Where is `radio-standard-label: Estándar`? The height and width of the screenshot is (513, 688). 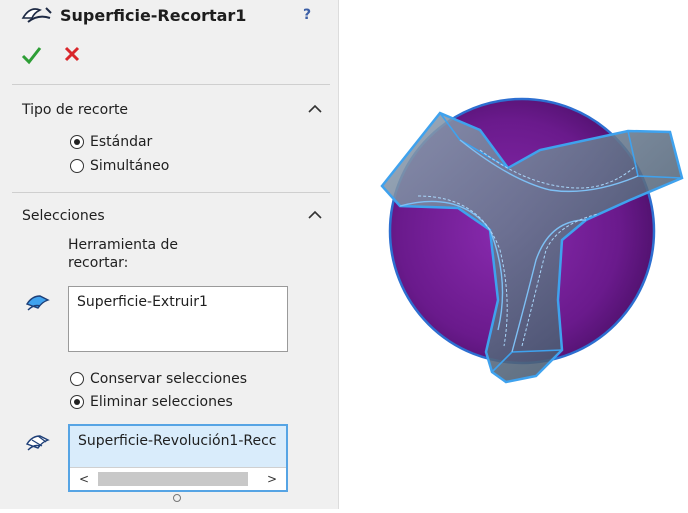 radio-standard-label: Estándar is located at coordinates (121, 142).